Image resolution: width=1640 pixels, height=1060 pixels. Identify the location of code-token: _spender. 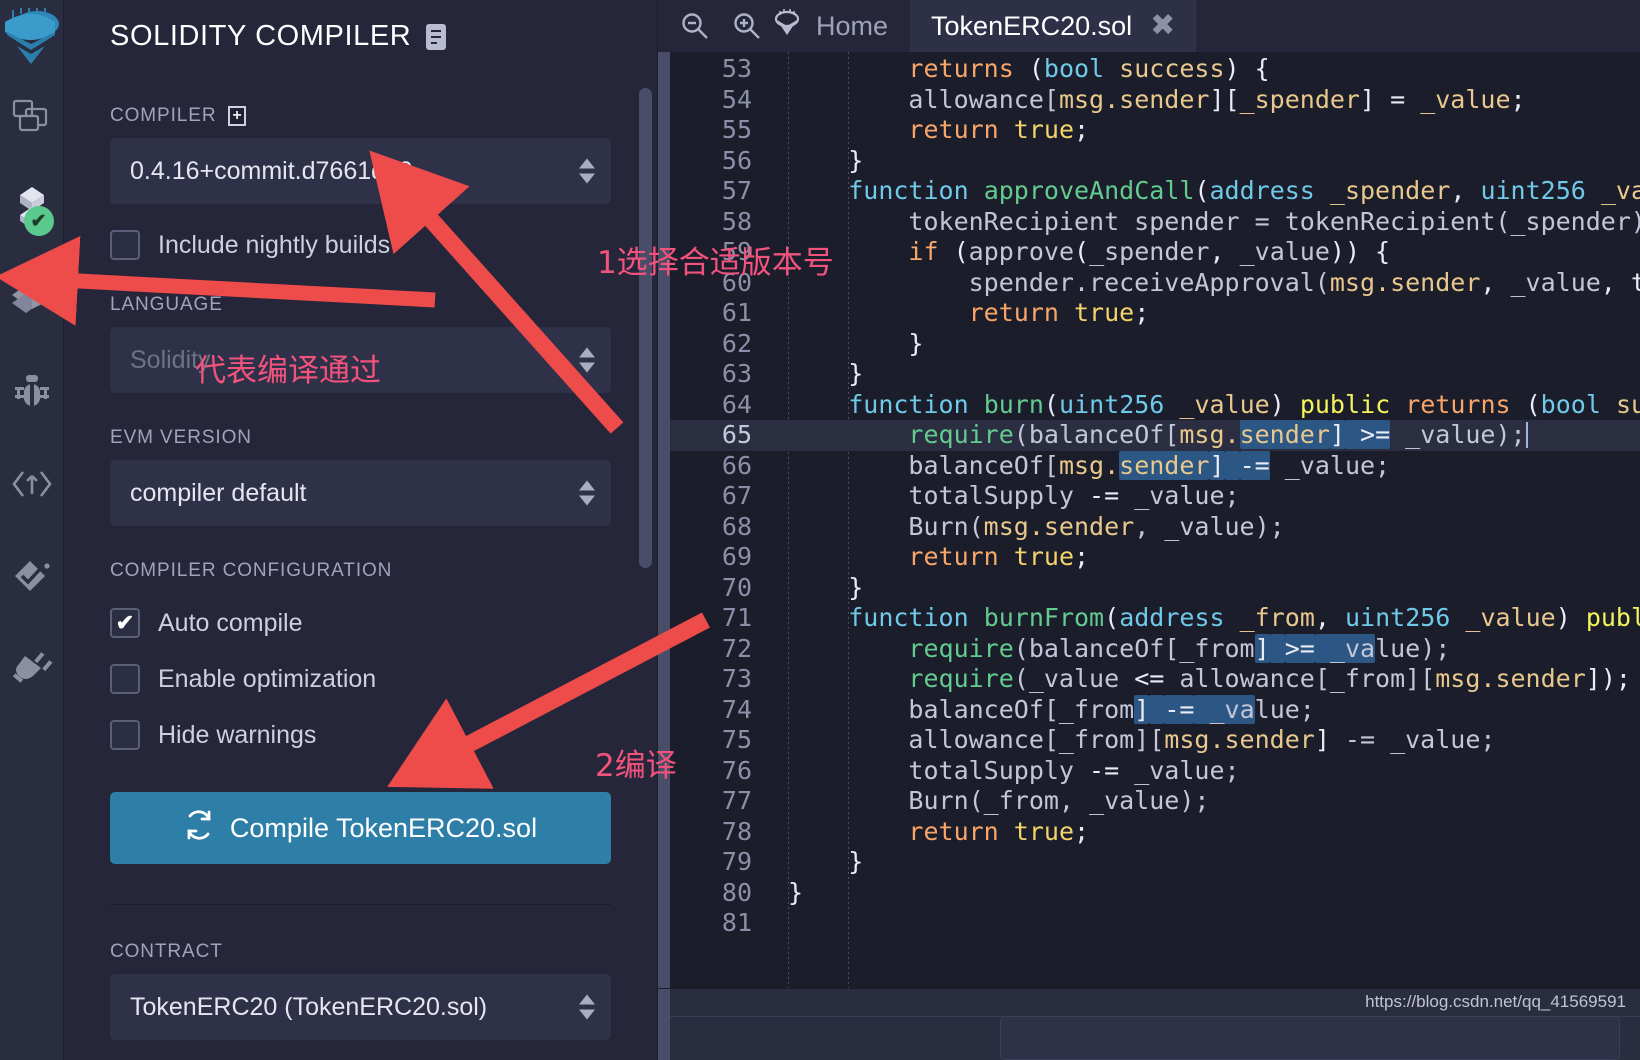
(1390, 190).